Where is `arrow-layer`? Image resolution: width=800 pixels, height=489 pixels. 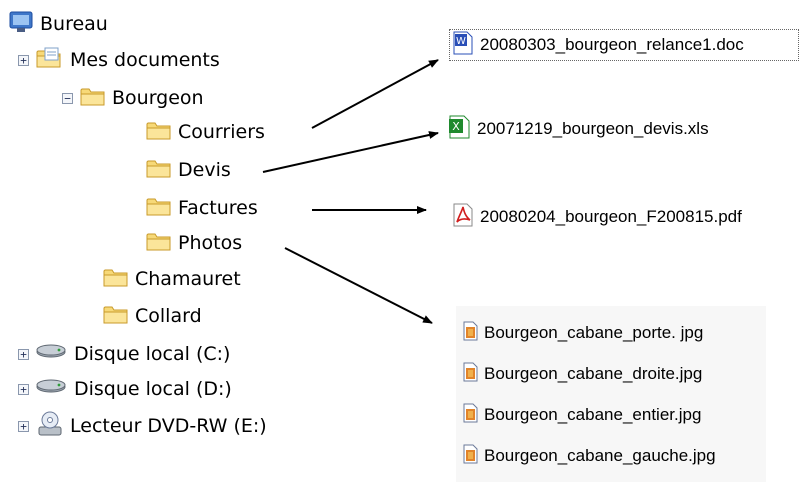
arrow-layer is located at coordinates (350, 191).